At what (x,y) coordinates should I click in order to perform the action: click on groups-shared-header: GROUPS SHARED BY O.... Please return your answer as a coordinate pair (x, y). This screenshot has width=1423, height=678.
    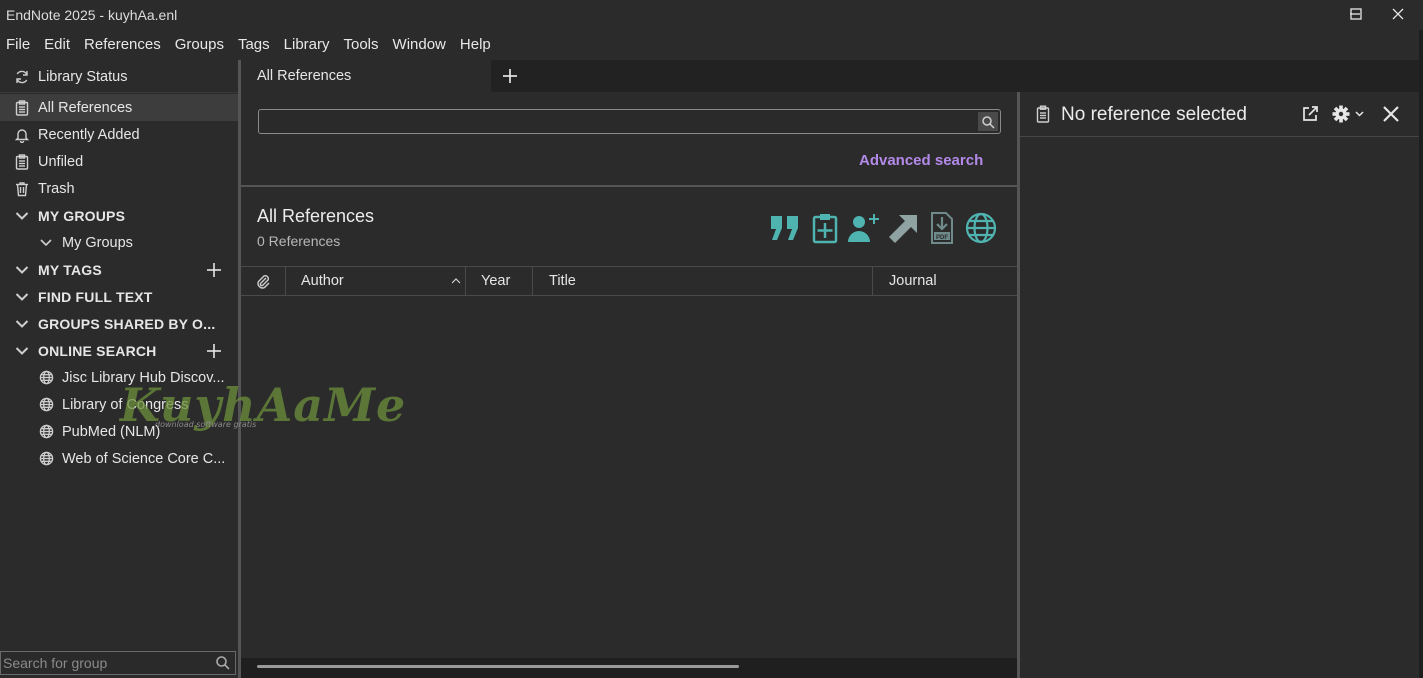
    Looking at the image, I should click on (119, 323).